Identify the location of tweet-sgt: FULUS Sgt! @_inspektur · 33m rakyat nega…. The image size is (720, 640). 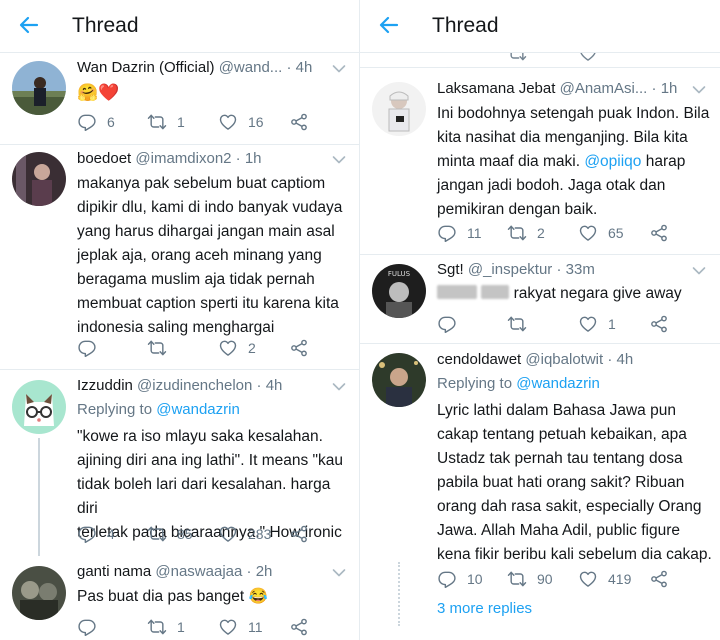
(540, 299).